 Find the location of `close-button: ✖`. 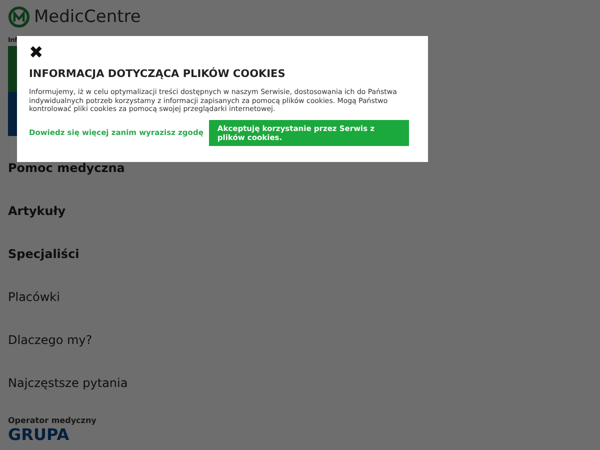

close-button: ✖ is located at coordinates (36, 53).